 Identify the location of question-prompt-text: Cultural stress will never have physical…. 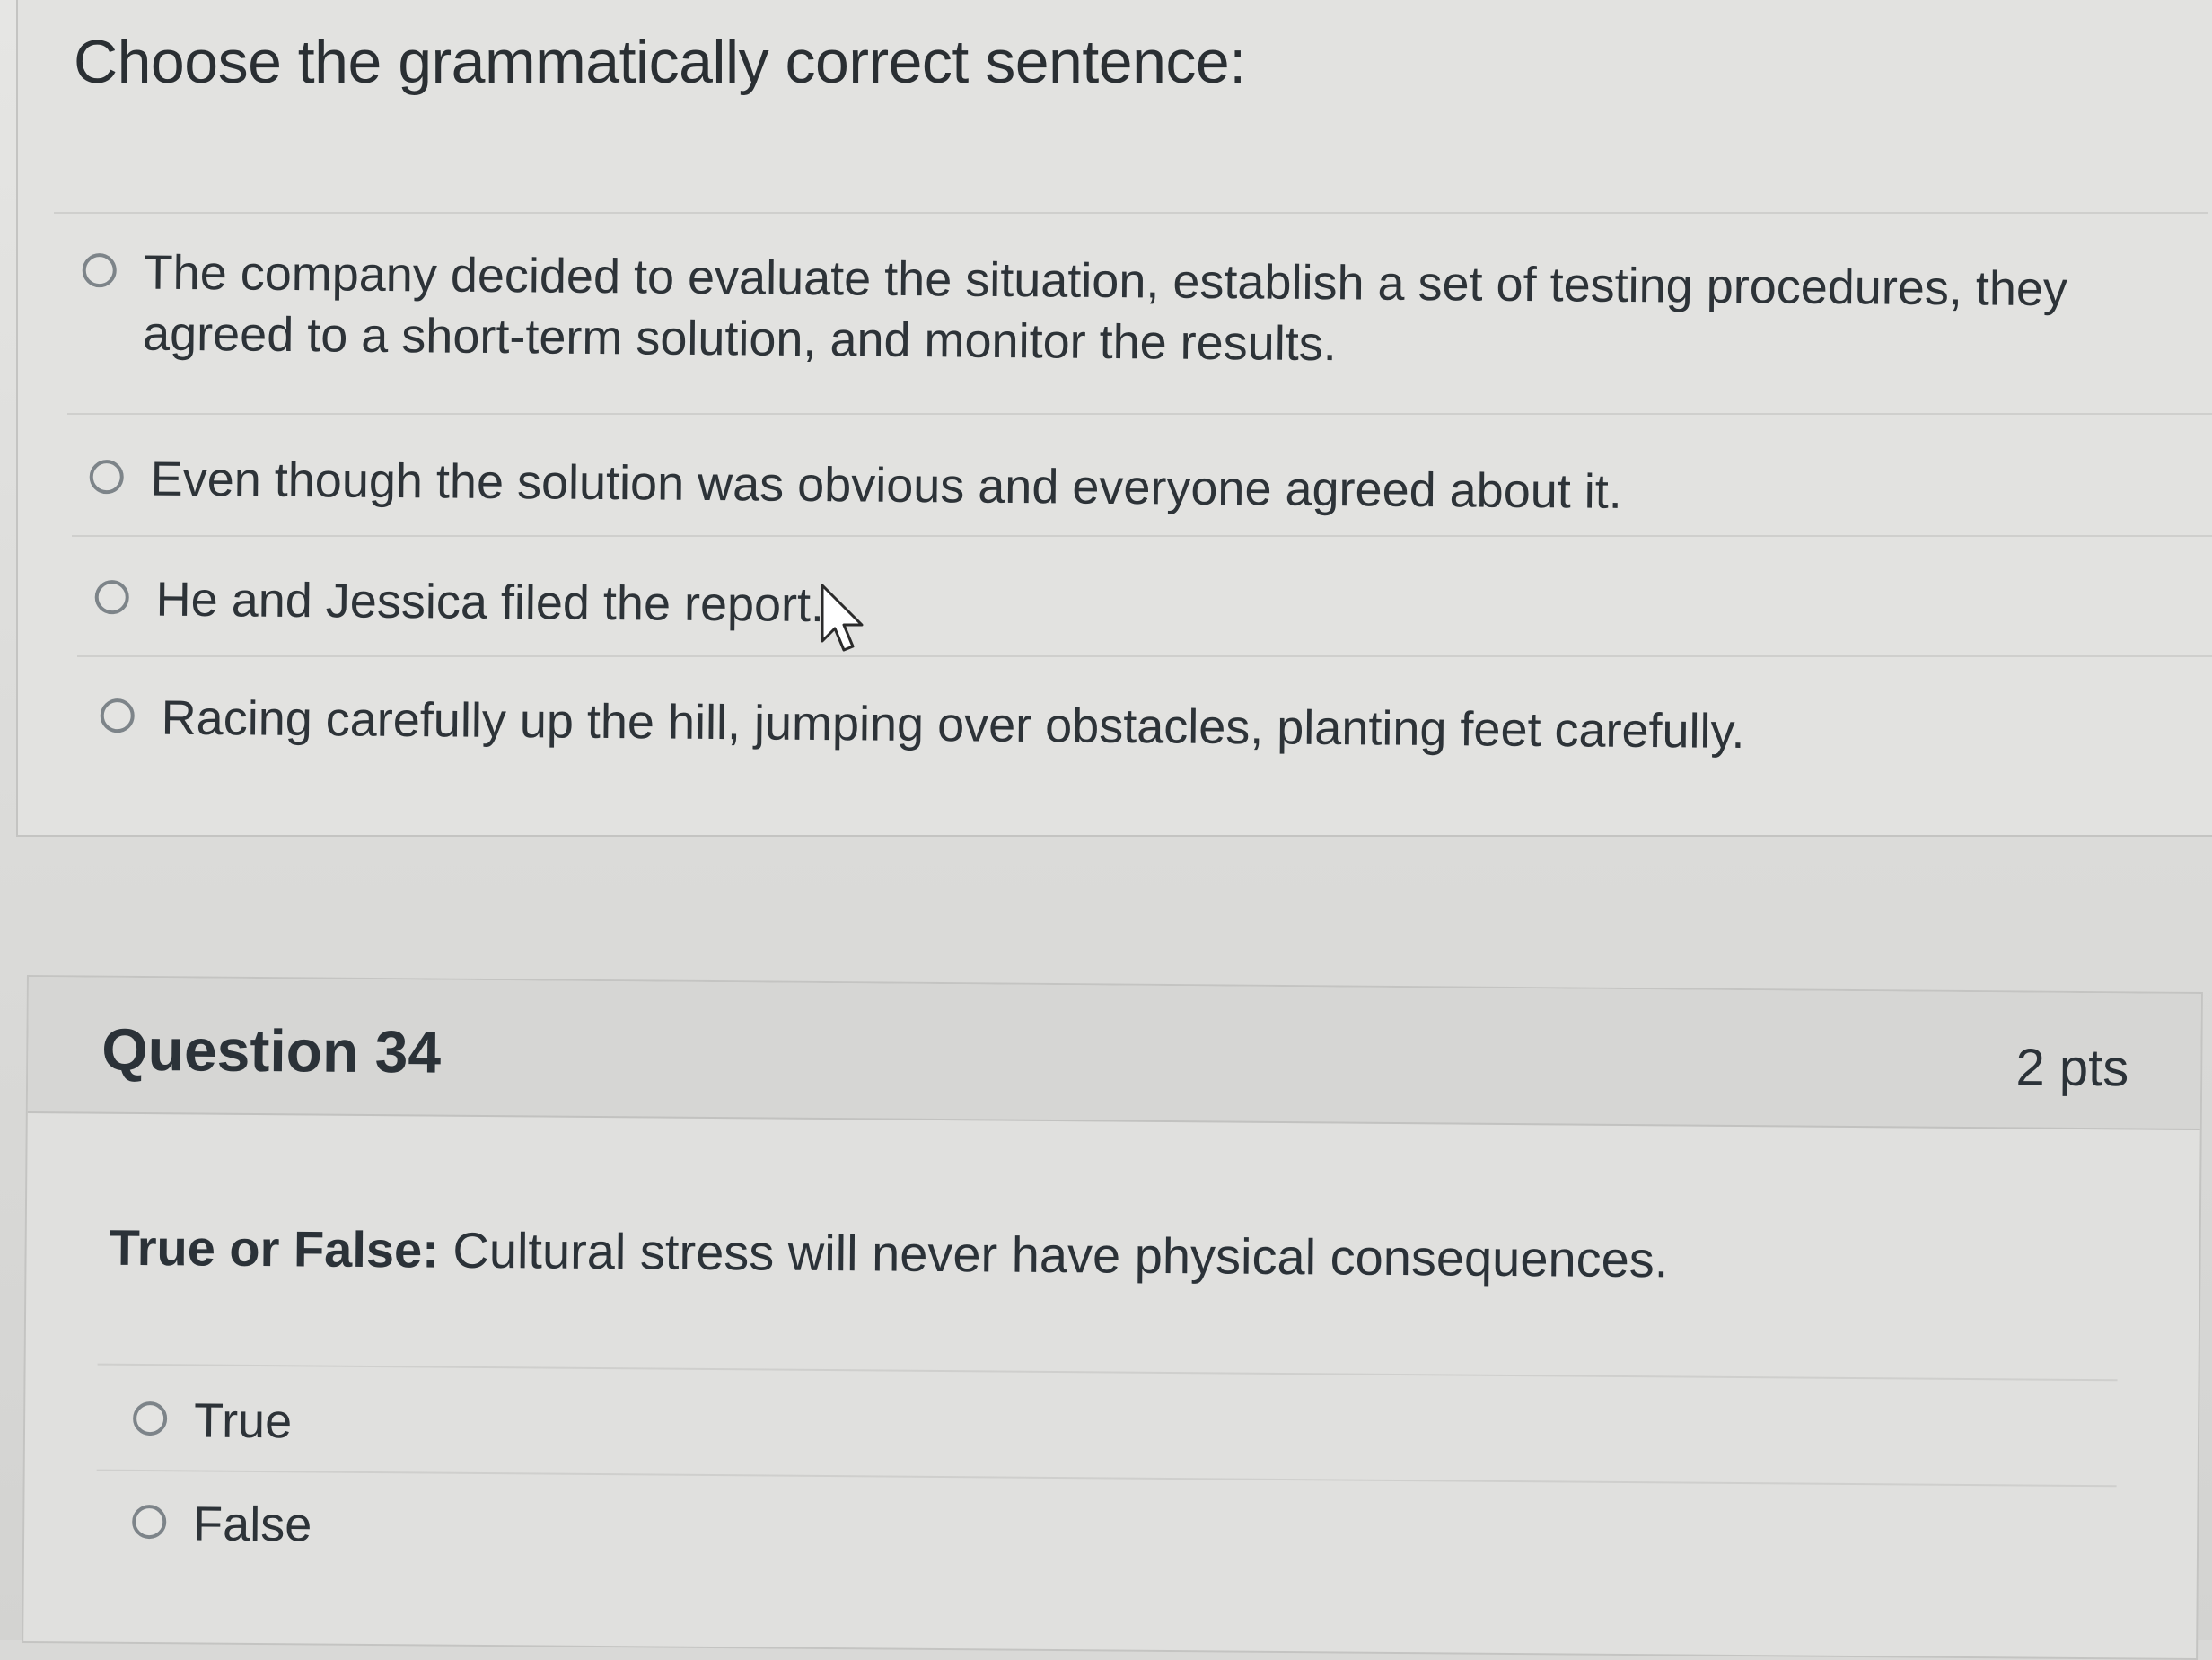
(1053, 1254).